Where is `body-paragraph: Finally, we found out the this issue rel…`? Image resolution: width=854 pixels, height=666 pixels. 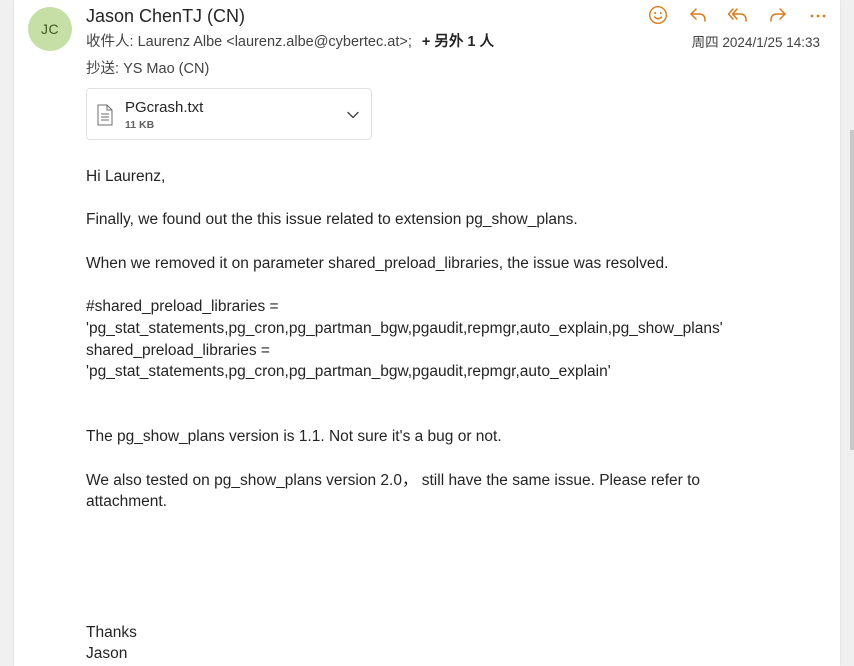 body-paragraph: Finally, we found out the this issue rel… is located at coordinates (332, 220).